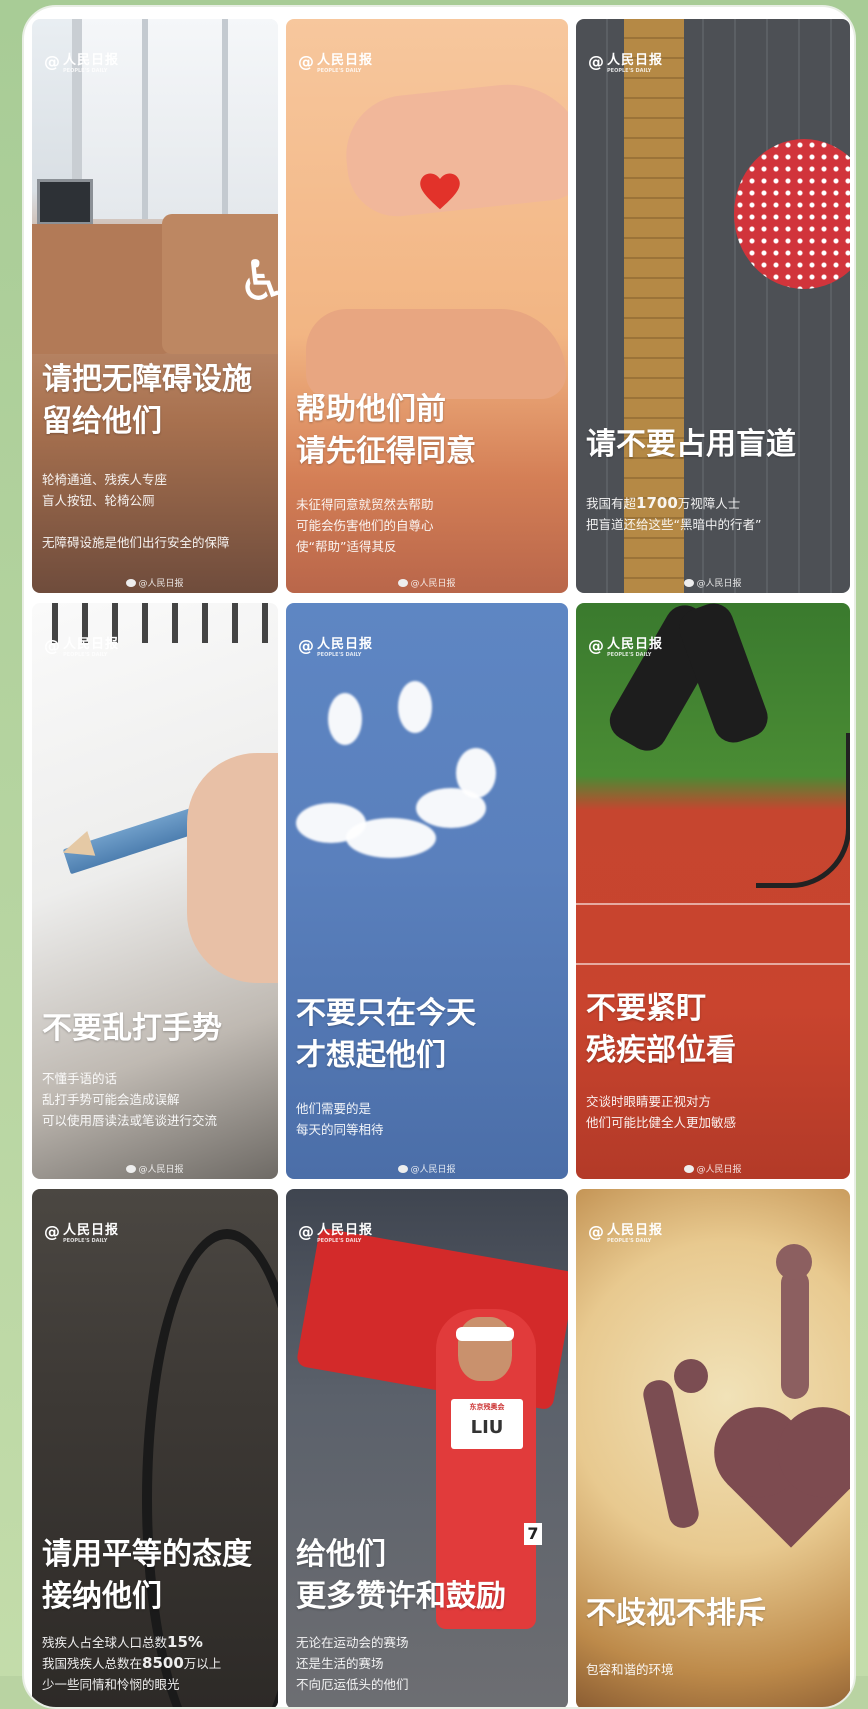 The width and height of the screenshot is (868, 1709). What do you see at coordinates (352, 1663) in the screenshot?
I see `poster-body-text: 无论在运动会的赛场 还是生活的赛场 不向厄运低头的他们` at bounding box center [352, 1663].